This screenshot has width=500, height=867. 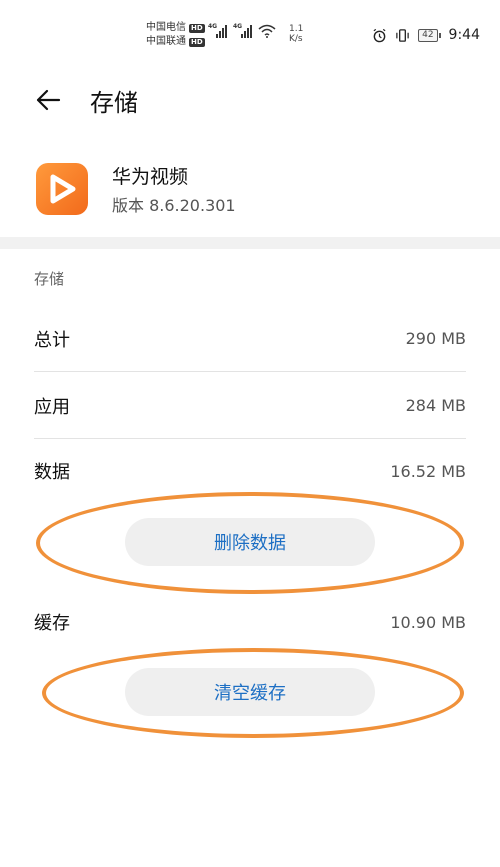 What do you see at coordinates (267, 31) in the screenshot?
I see `wifi-icon` at bounding box center [267, 31].